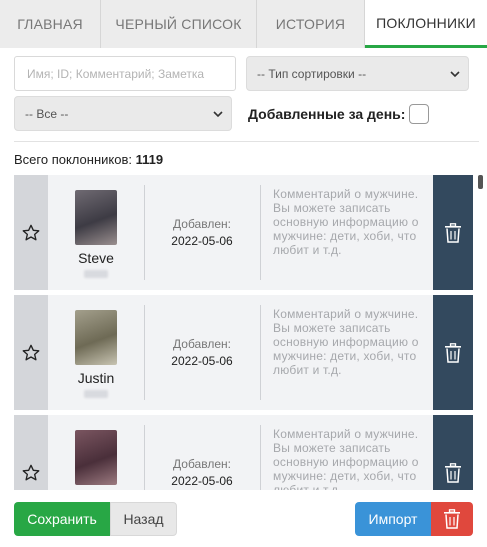  Describe the element at coordinates (123, 113) in the screenshot. I see `type-filter-select: -- Все --` at that location.